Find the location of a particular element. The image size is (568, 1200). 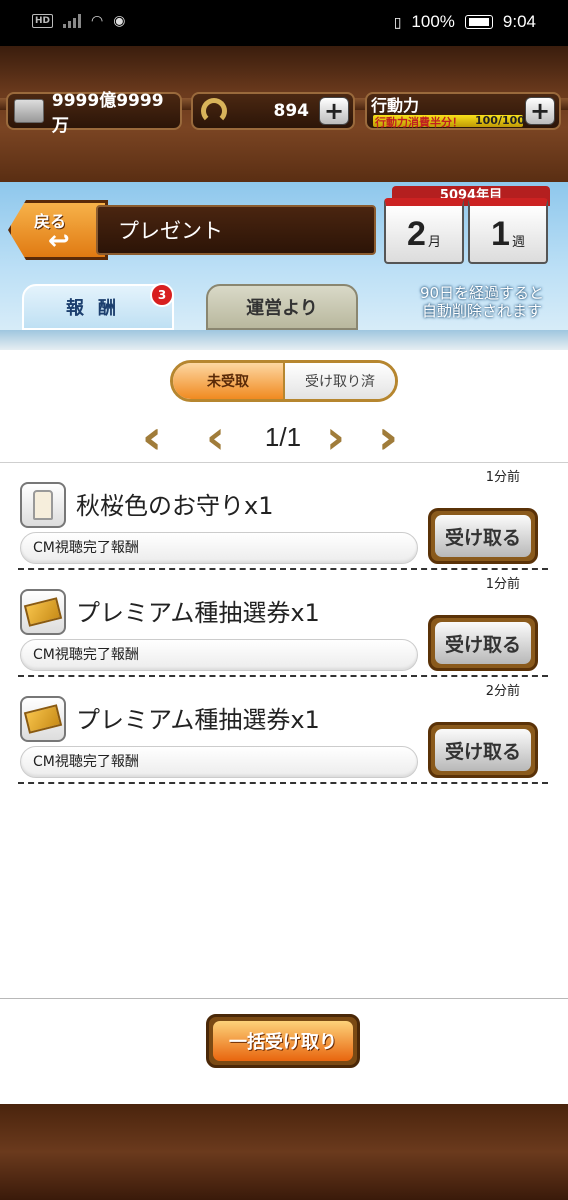

calendar-week: 1 週 is located at coordinates (508, 231).